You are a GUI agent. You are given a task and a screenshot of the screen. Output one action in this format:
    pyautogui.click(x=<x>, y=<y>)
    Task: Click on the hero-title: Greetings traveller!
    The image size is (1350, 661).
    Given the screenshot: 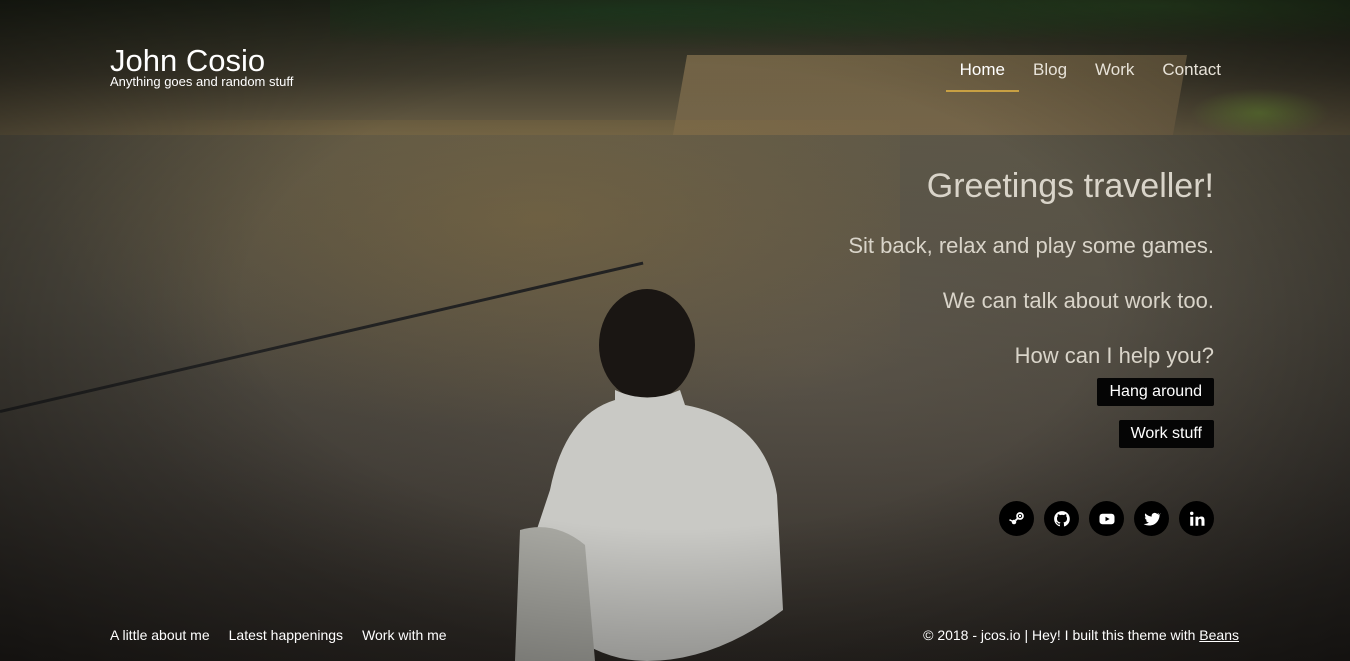 What is the action you would take?
    pyautogui.click(x=1070, y=186)
    